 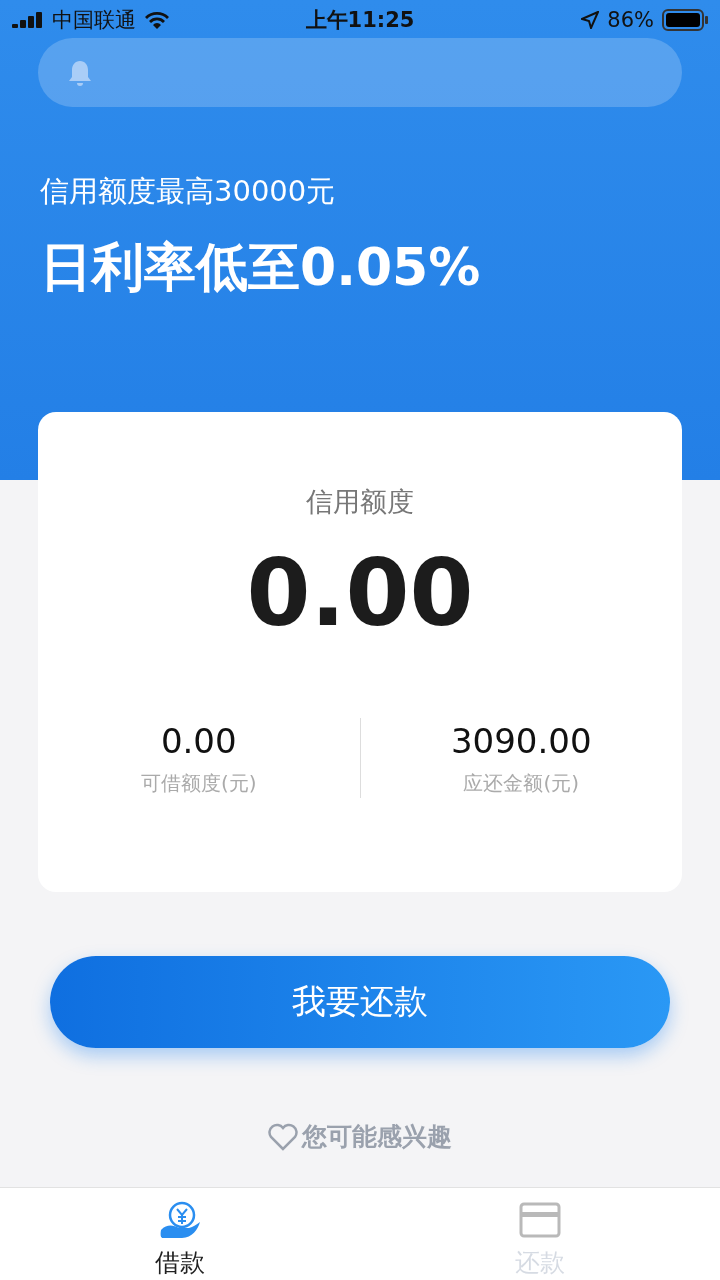 I want to click on stat-label: 应还金额(元), so click(x=521, y=783).